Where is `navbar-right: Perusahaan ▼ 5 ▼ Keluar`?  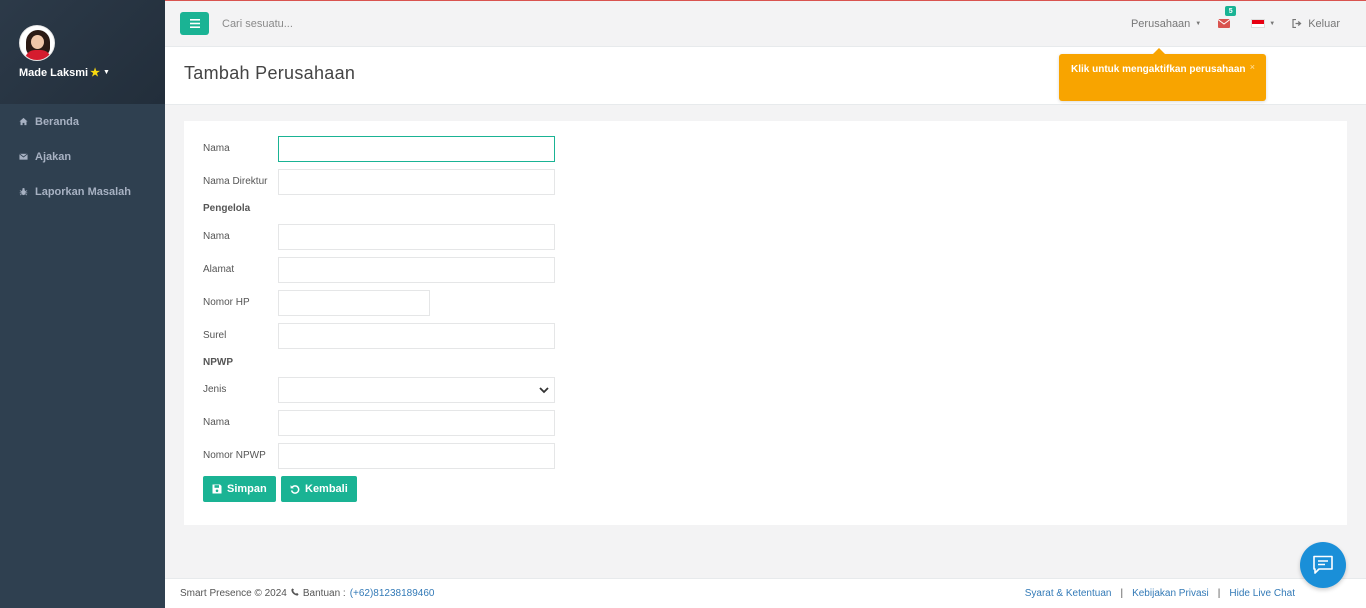 navbar-right: Perusahaan ▼ 5 ▼ Keluar is located at coordinates (1235, 23).